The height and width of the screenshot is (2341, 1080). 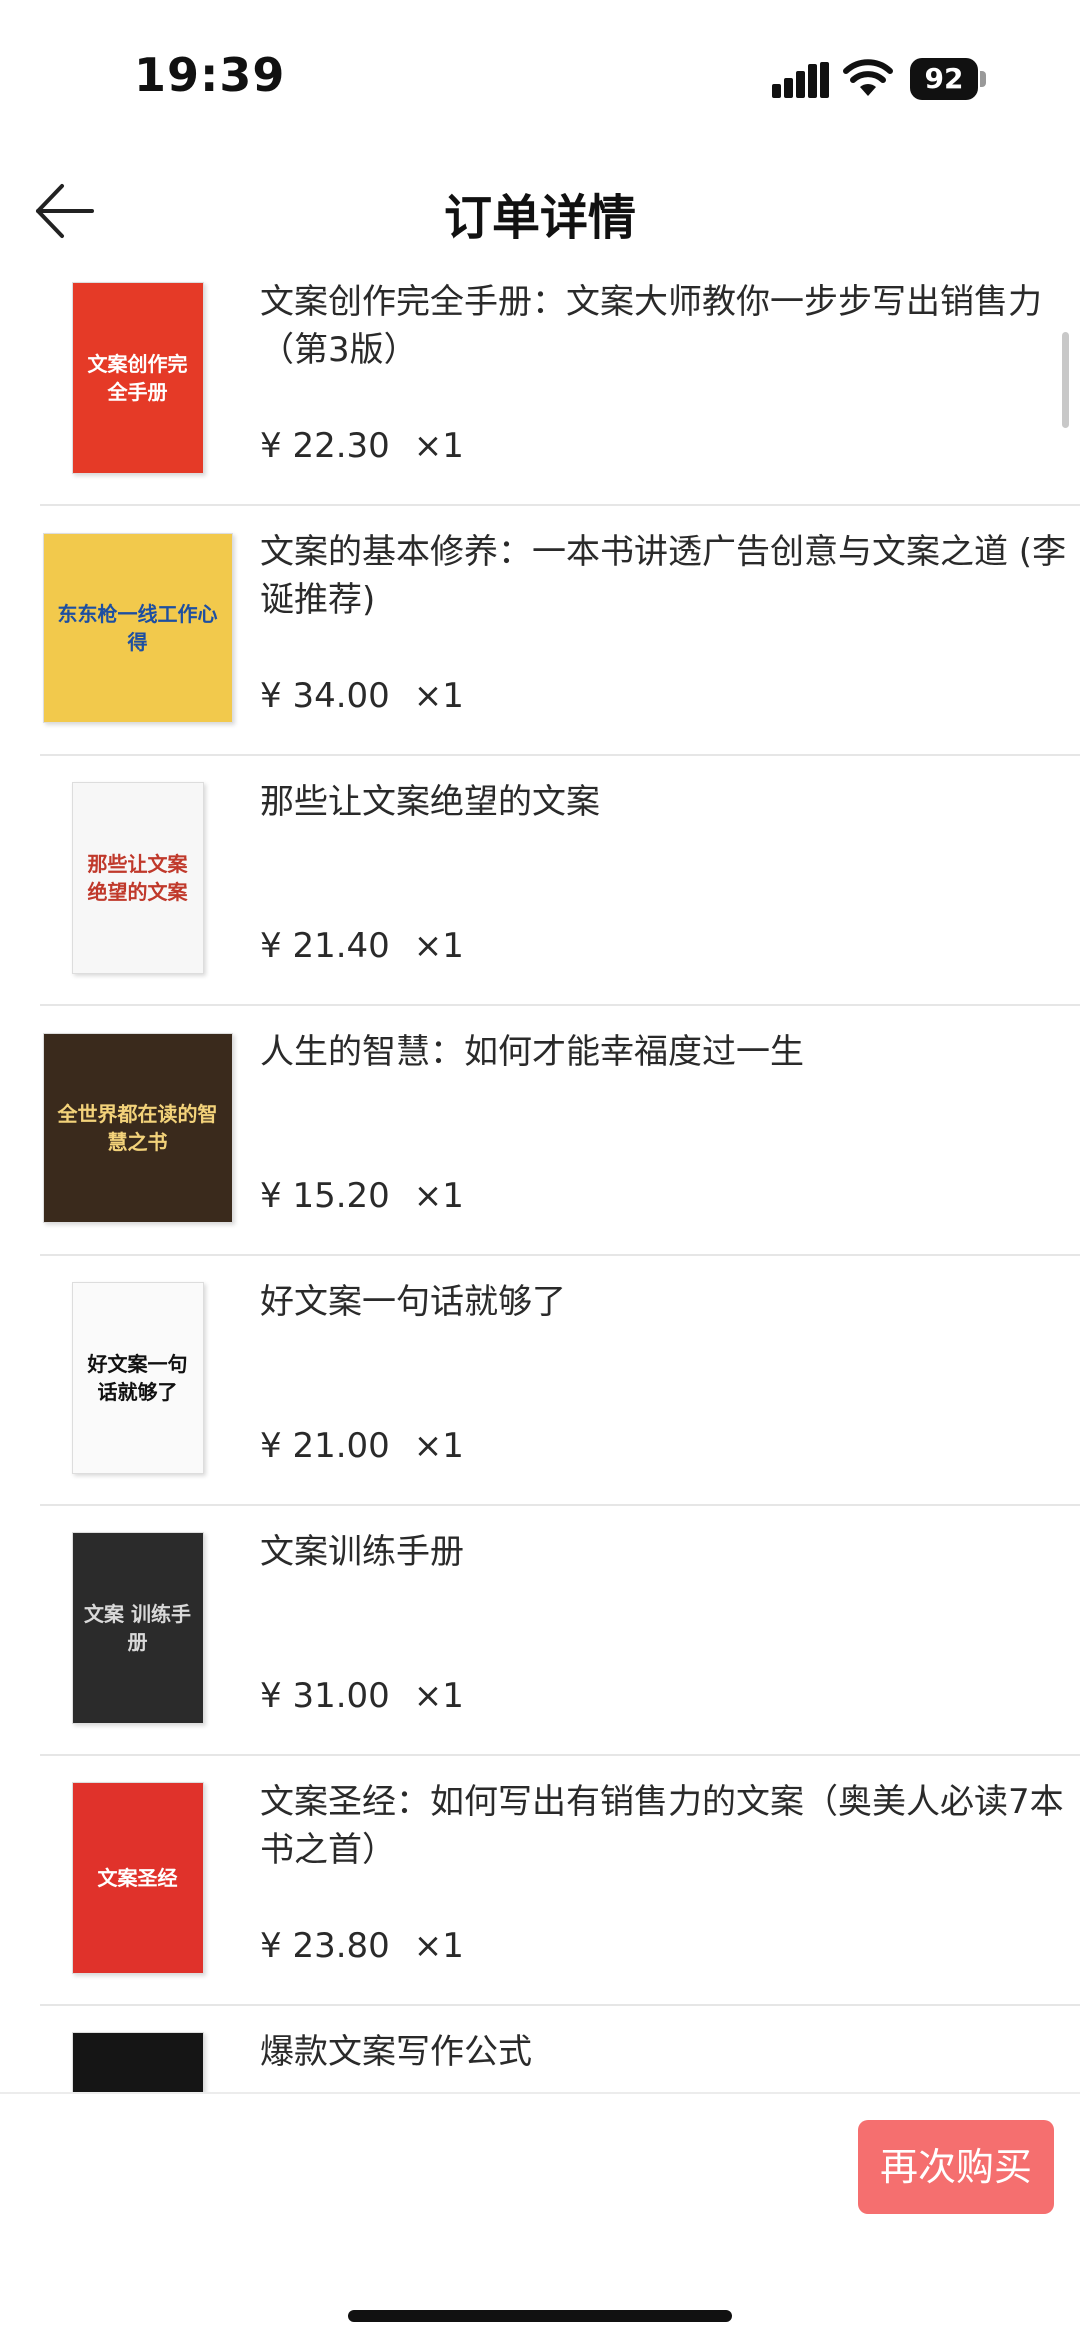 What do you see at coordinates (665, 802) in the screenshot?
I see `book-title: 那些让文案绝望的文案` at bounding box center [665, 802].